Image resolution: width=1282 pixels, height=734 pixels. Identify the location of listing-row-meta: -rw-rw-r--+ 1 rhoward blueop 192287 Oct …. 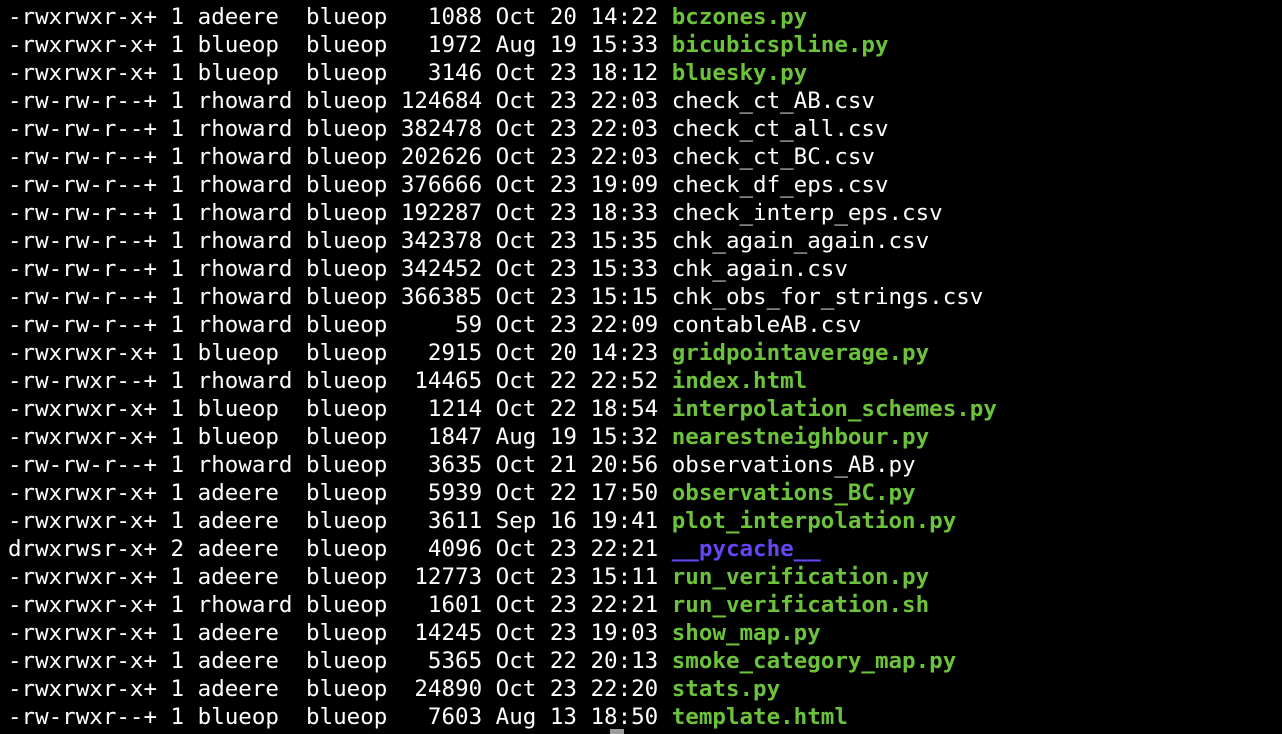
(340, 213).